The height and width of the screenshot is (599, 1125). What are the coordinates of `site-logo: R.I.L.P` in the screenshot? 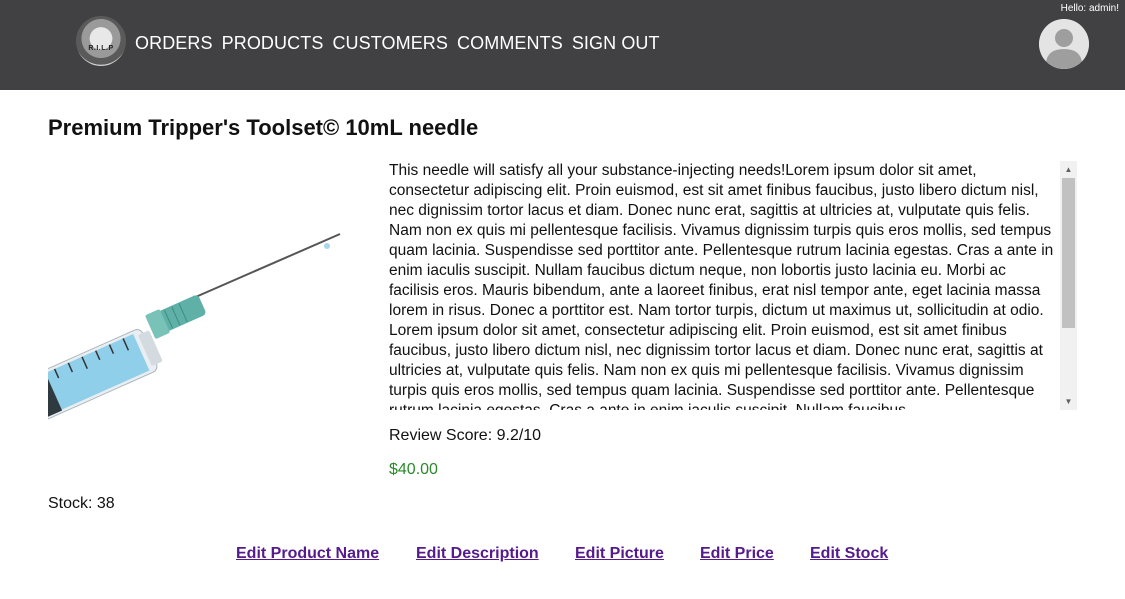 It's located at (101, 41).